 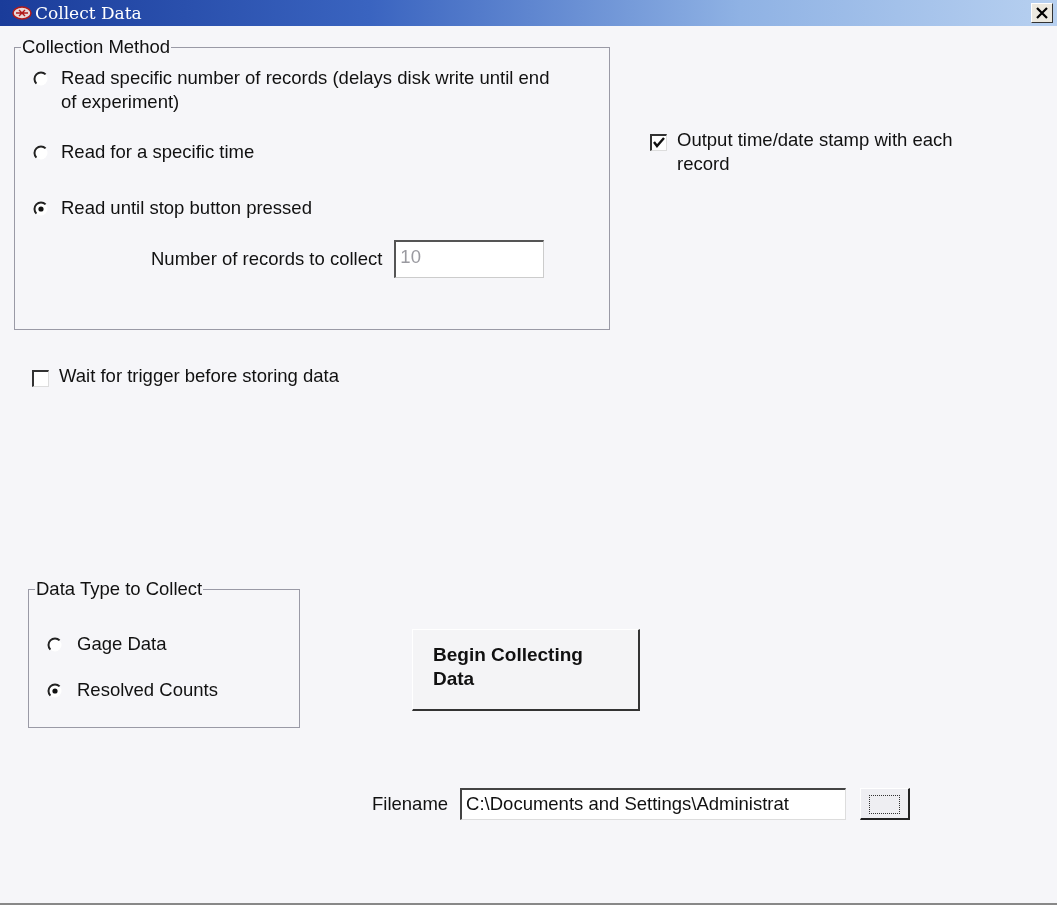 I want to click on field-label: Number of records to collect, so click(x=267, y=259).